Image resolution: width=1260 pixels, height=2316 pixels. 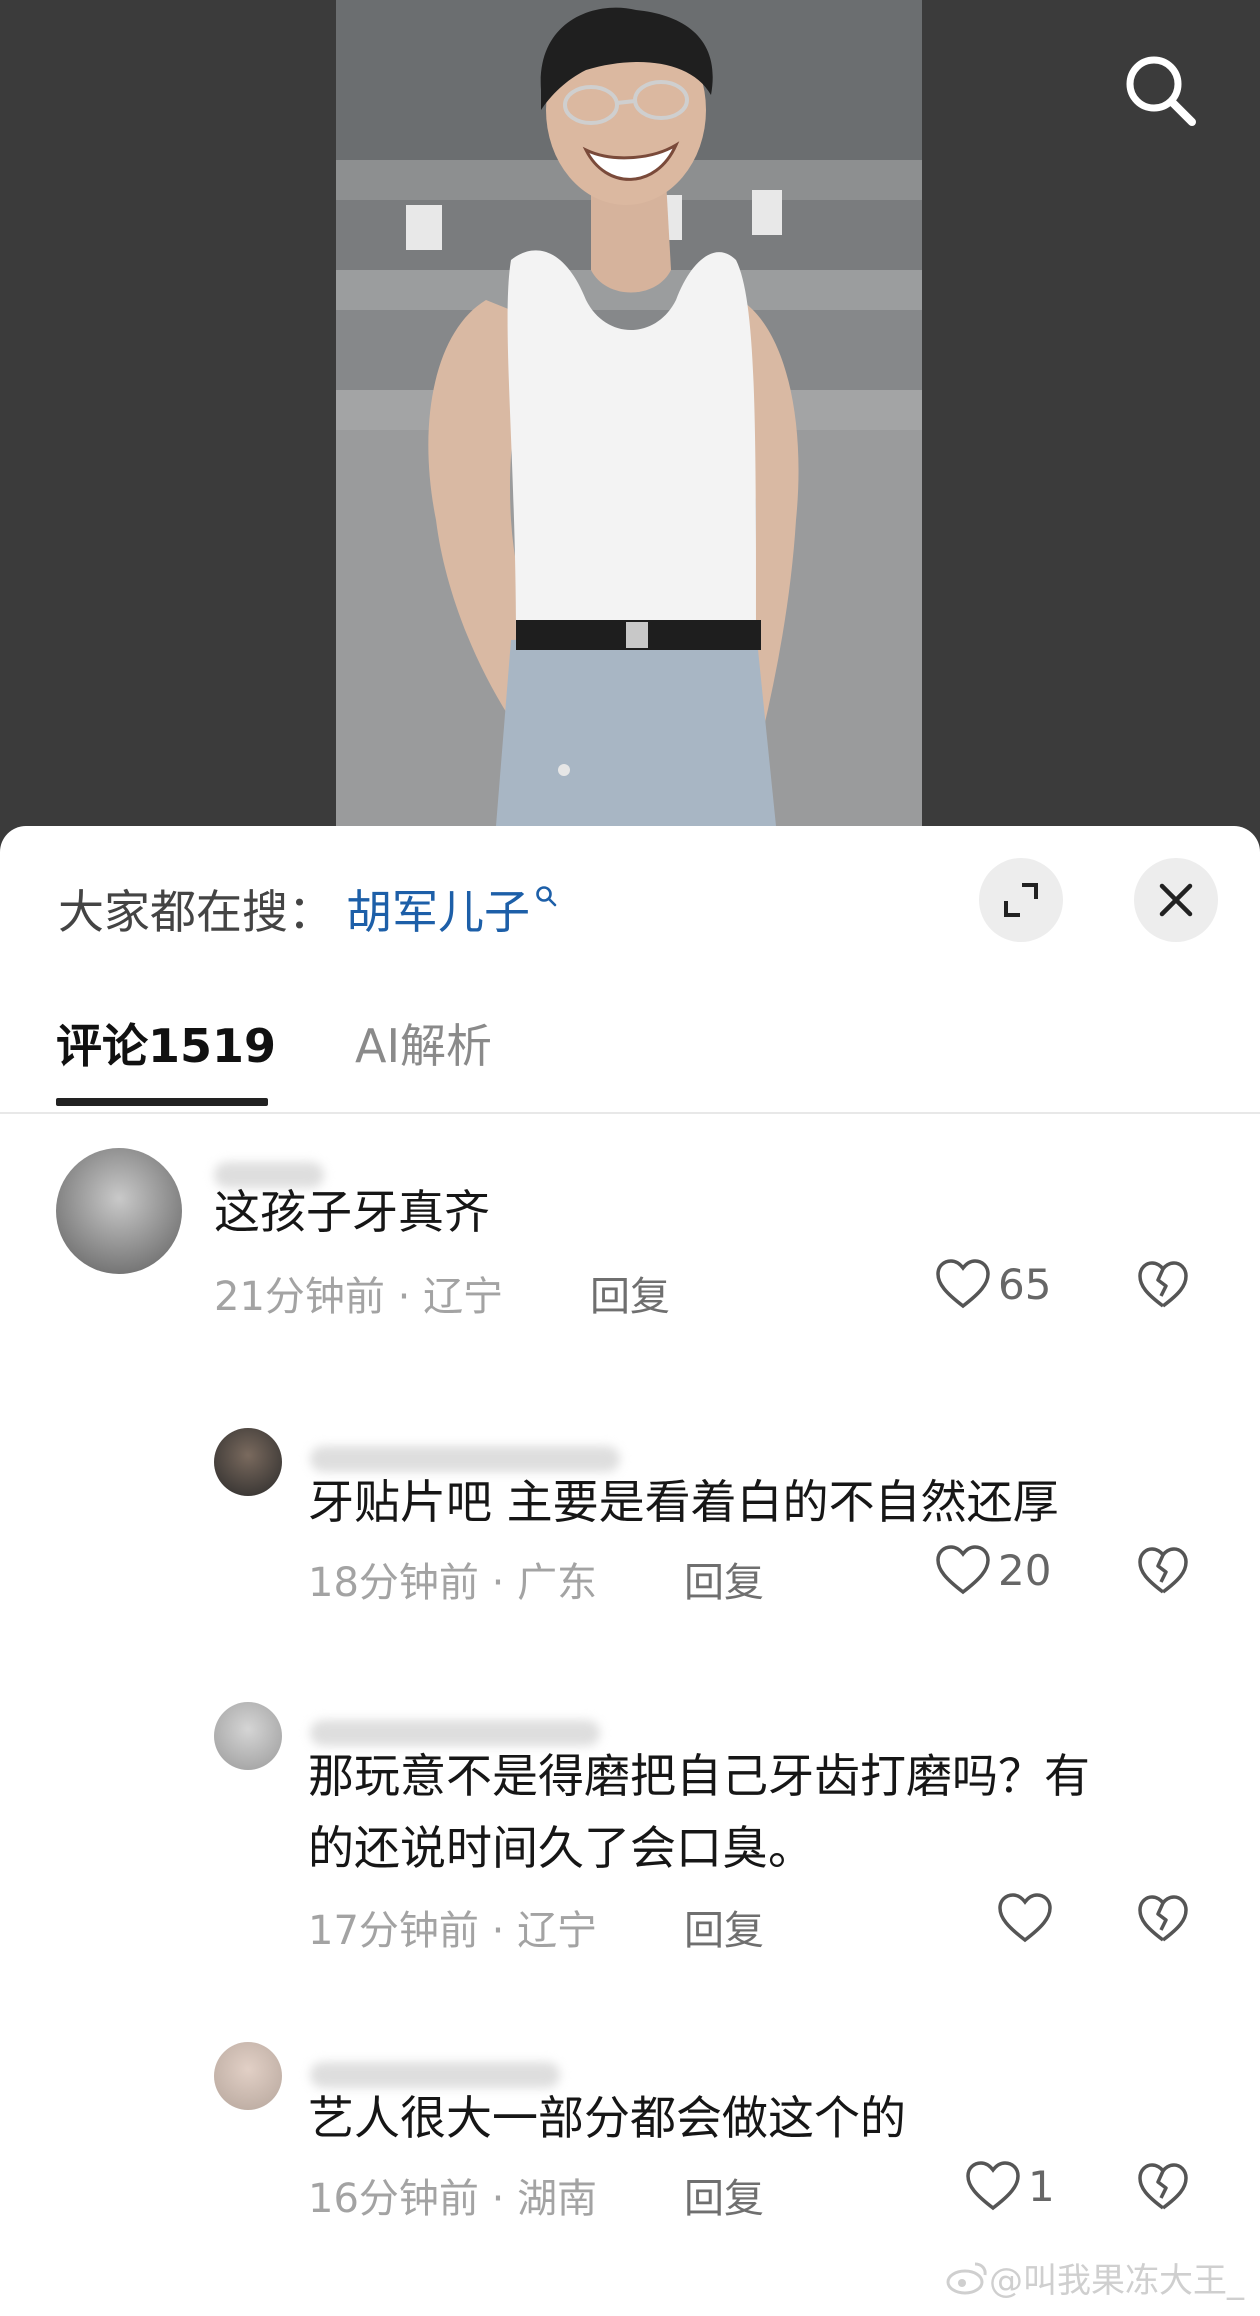 I want to click on comment-text-line-1: 那玩意不是得磨把自己牙齿打磨吗？有, so click(x=699, y=1776).